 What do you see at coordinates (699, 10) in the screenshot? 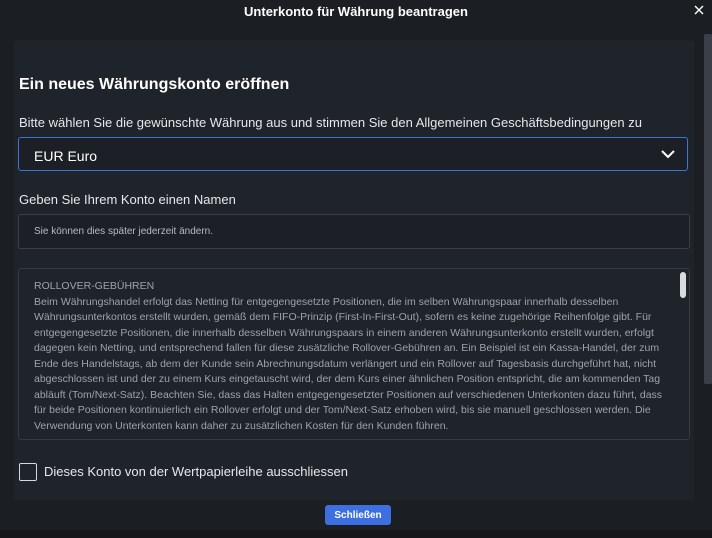
I see `close-icon` at bounding box center [699, 10].